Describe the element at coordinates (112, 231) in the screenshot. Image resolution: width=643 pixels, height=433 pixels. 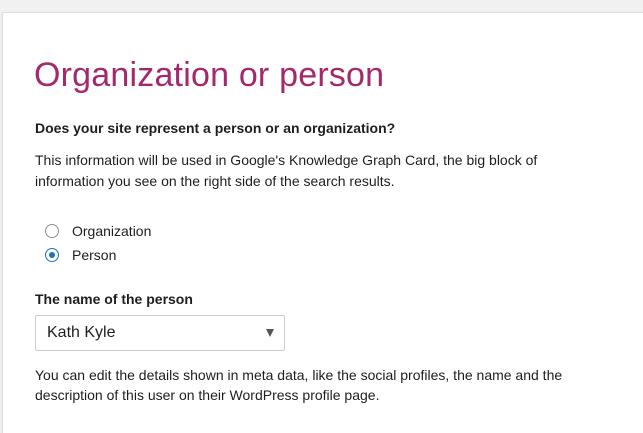
I see `organization-radio-label: Organization` at that location.